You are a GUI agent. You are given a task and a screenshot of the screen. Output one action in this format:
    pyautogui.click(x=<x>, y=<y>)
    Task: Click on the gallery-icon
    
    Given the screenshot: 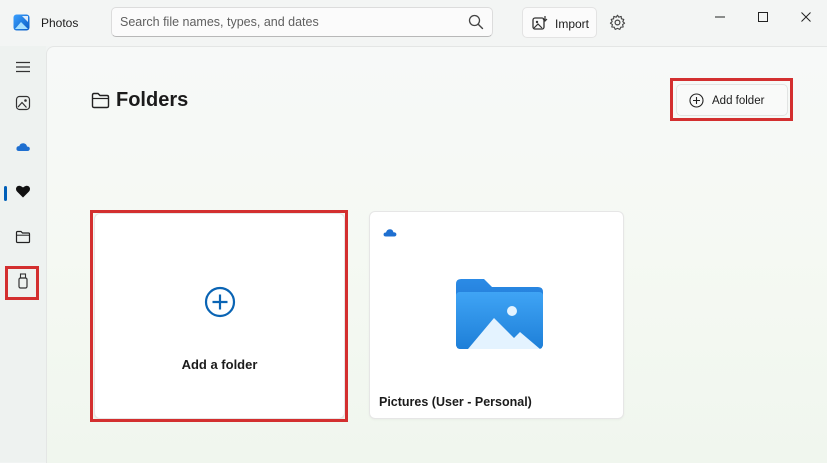 What is the action you would take?
    pyautogui.click(x=23, y=103)
    